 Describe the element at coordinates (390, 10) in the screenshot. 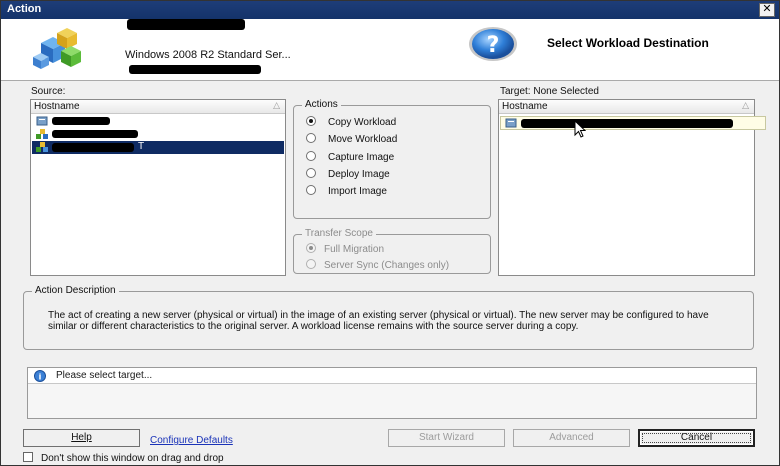

I see `title-bar: Action ✕` at that location.